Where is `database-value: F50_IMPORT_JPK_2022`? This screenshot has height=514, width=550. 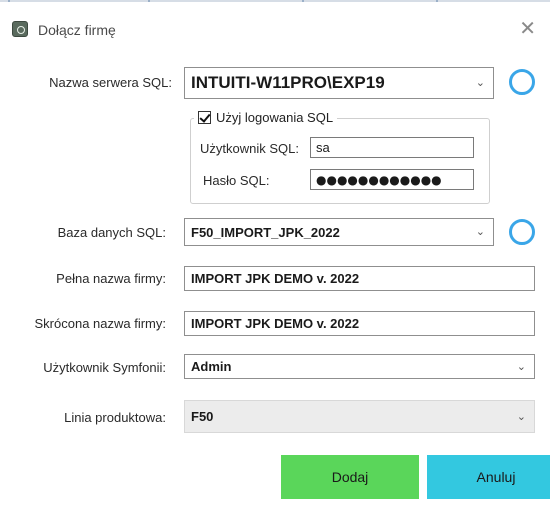 database-value: F50_IMPORT_JPK_2022 is located at coordinates (265, 232).